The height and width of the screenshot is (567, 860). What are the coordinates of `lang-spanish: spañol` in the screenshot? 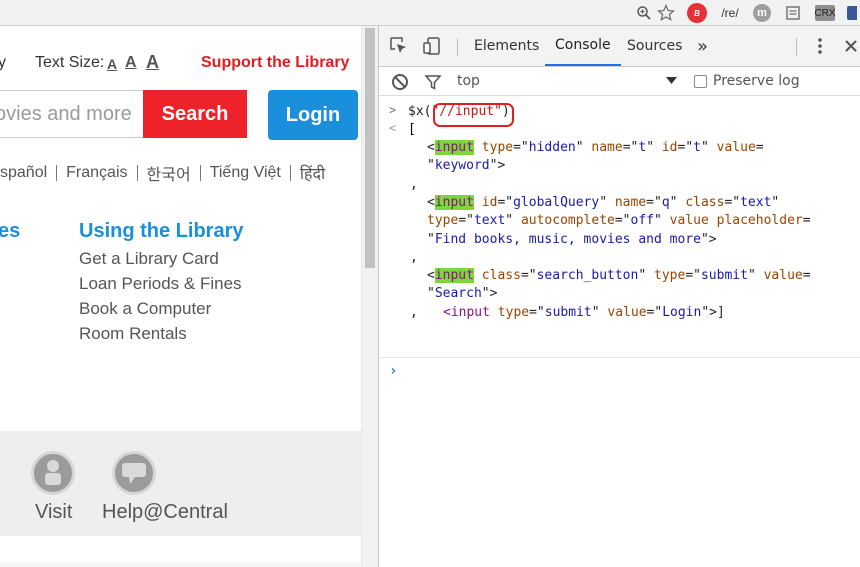 It's located at (23, 173).